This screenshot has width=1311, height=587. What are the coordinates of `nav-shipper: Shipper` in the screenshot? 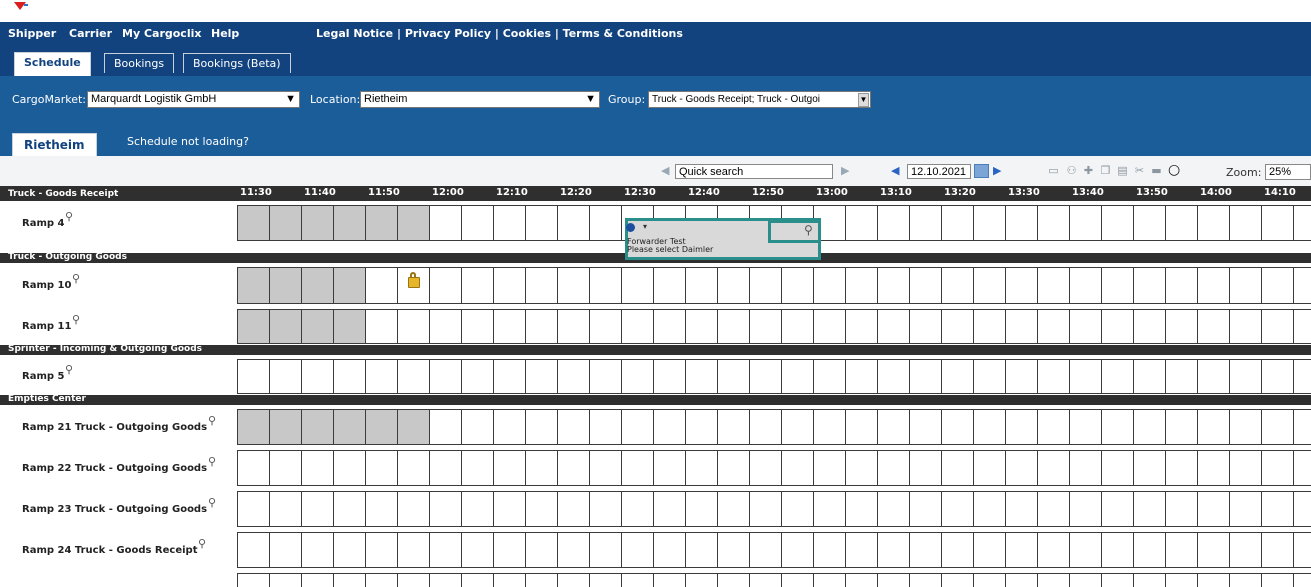 It's located at (32, 33).